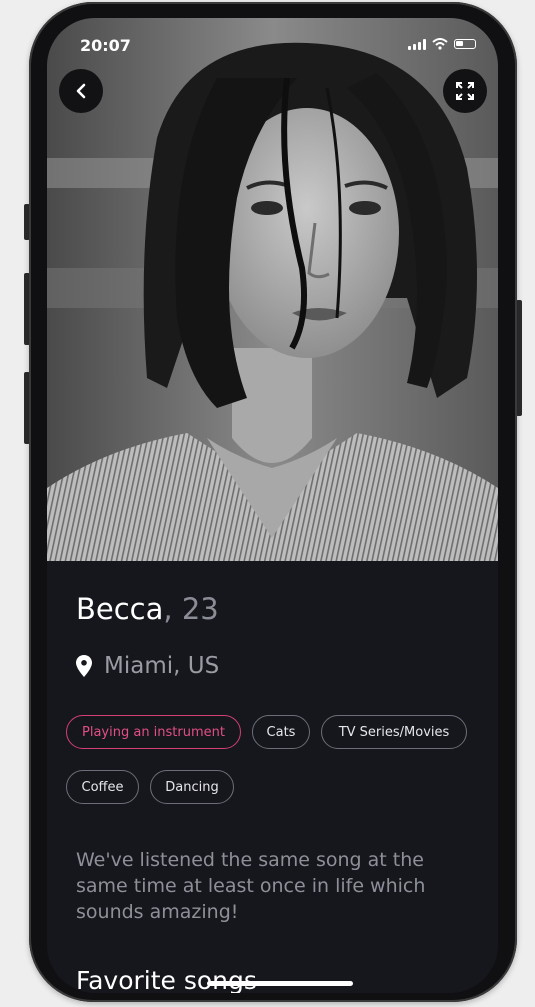 The width and height of the screenshot is (535, 1007). Describe the element at coordinates (162, 666) in the screenshot. I see `location-text: Miami, US` at that location.